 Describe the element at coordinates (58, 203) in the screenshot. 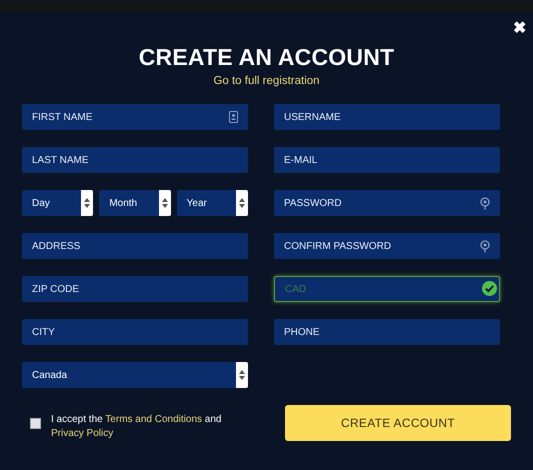

I see `dropdown: Day` at that location.